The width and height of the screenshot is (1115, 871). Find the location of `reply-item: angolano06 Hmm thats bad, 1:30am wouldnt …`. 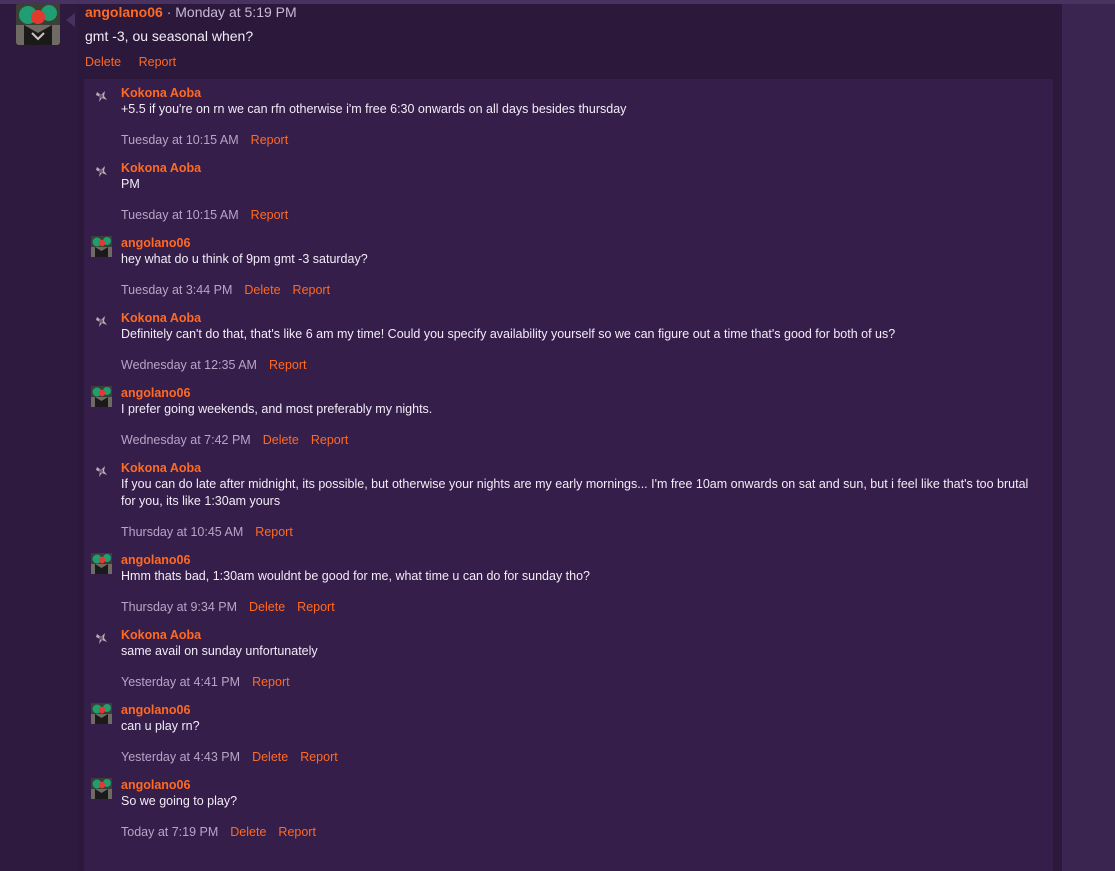

reply-item: angolano06 Hmm thats bad, 1:30am wouldnt … is located at coordinates (568, 583).